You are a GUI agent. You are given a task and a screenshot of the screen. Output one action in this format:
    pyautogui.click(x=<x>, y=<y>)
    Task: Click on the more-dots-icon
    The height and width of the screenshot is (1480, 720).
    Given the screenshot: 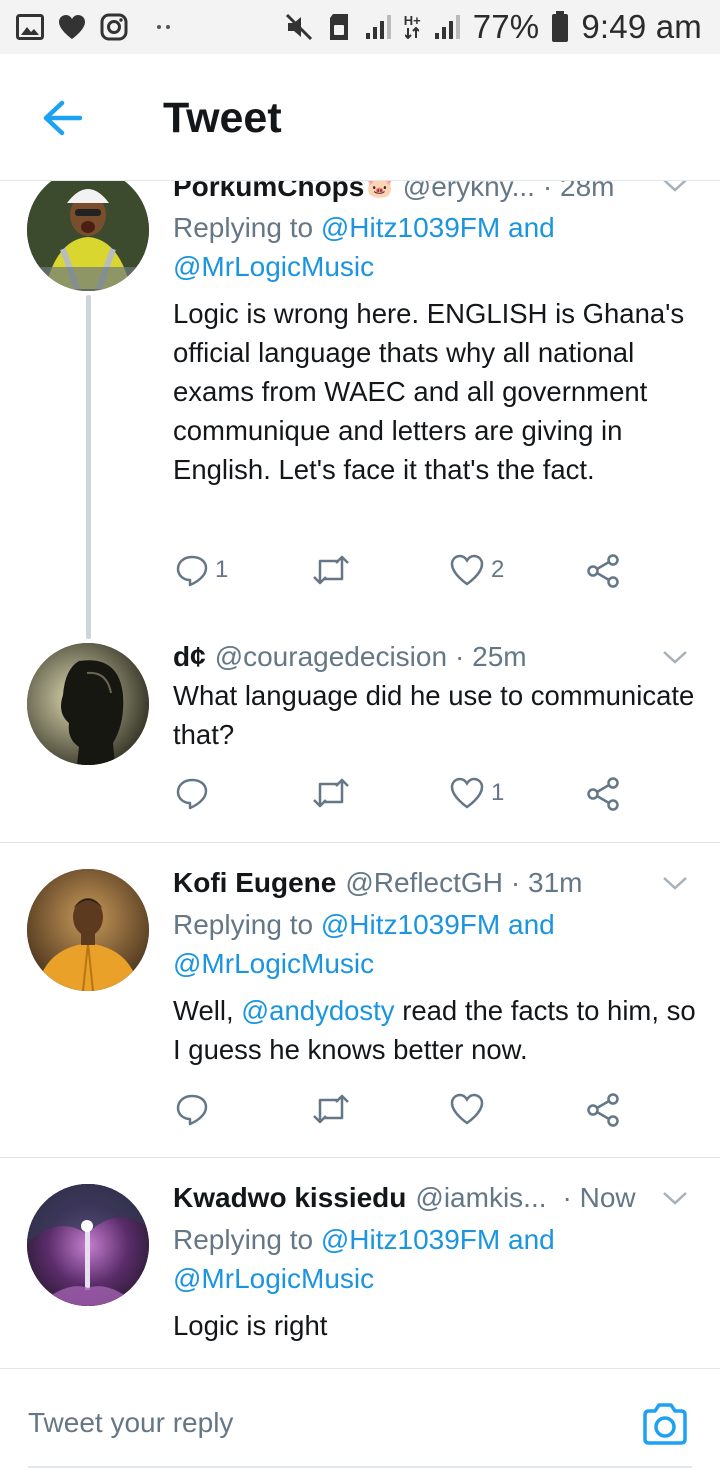 What is the action you would take?
    pyautogui.click(x=164, y=27)
    